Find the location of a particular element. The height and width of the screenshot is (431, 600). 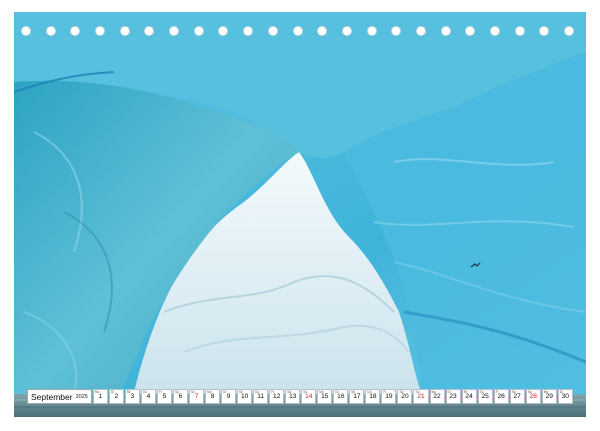

day-number: 19 is located at coordinates (389, 396).